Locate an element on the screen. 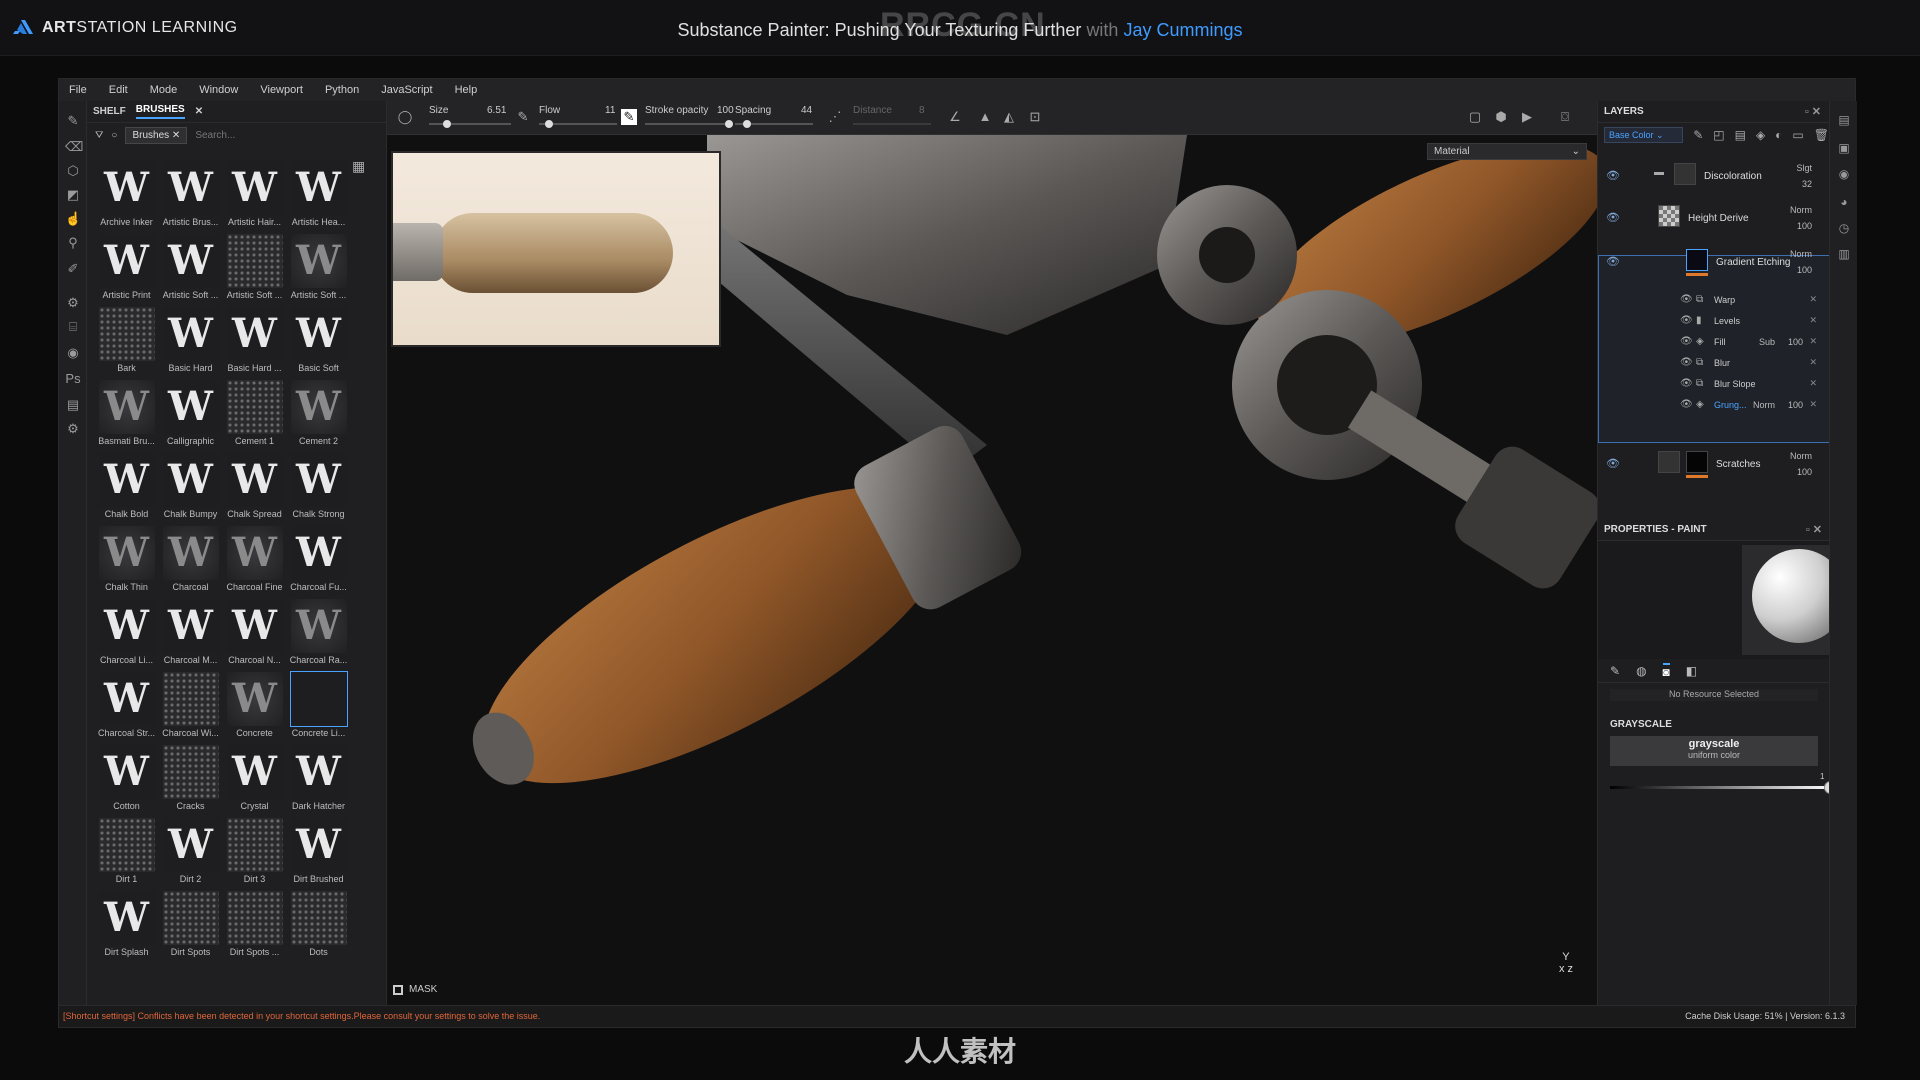 The height and width of the screenshot is (1080, 1920). view-2d-icon: ▢ is located at coordinates (1475, 117).